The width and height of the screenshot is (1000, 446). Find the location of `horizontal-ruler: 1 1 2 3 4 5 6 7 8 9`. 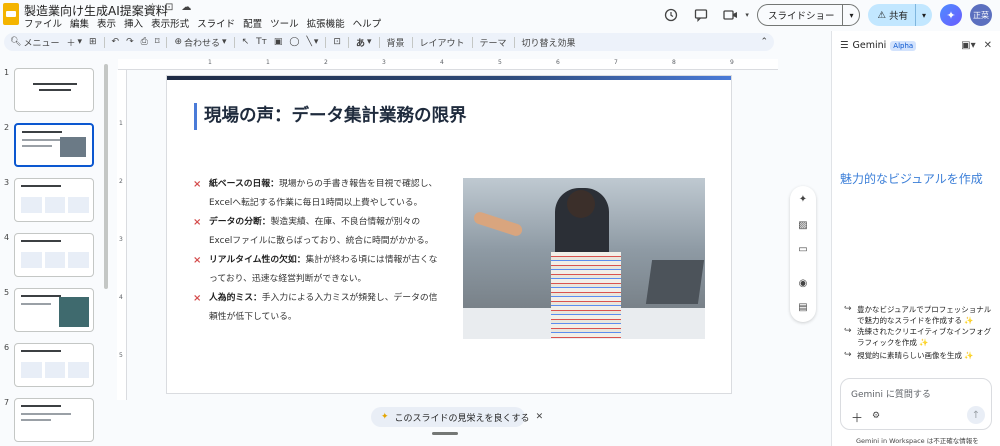

horizontal-ruler: 1 1 2 3 4 5 6 7 8 9 is located at coordinates (448, 64).